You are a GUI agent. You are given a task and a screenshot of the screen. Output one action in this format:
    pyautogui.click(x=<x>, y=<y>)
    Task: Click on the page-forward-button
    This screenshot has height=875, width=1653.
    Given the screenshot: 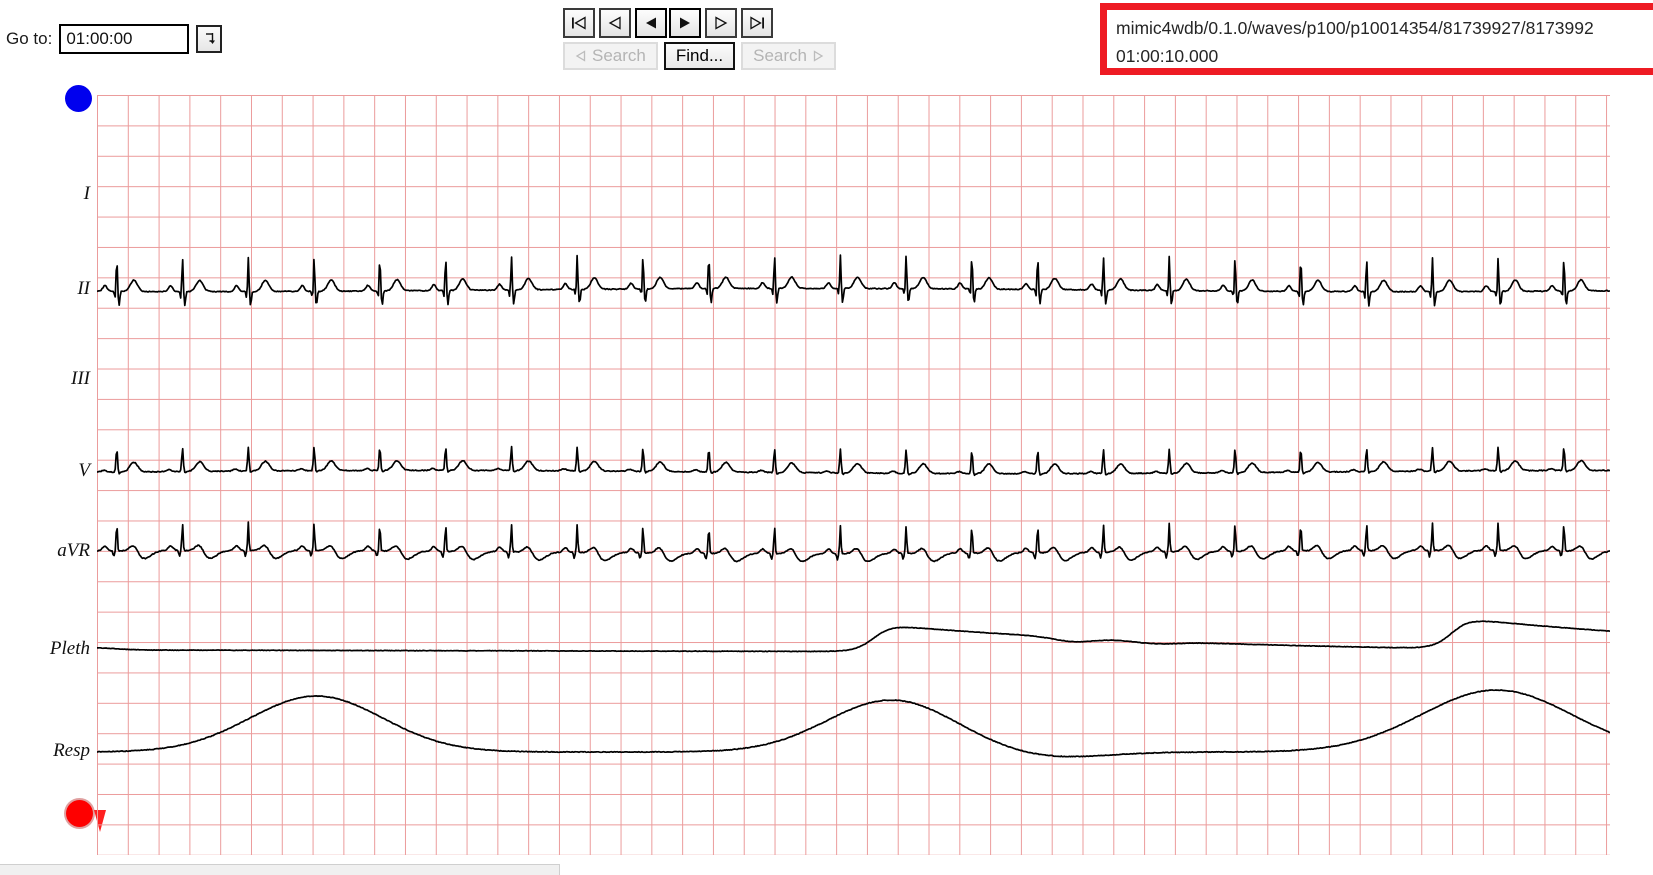 What is the action you would take?
    pyautogui.click(x=685, y=23)
    